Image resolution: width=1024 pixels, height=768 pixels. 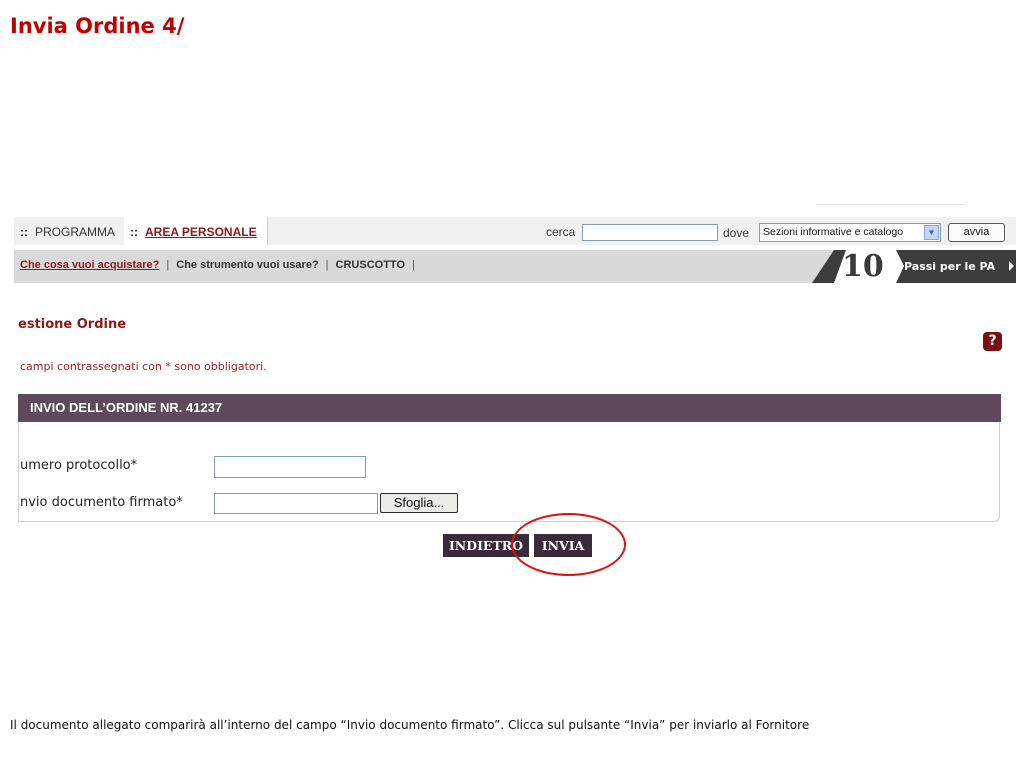 I want to click on divider, so click(x=891, y=204).